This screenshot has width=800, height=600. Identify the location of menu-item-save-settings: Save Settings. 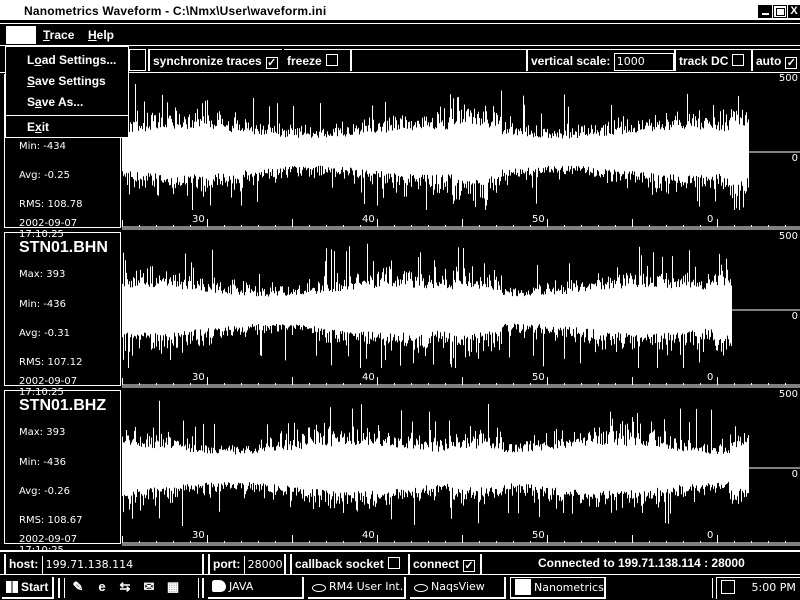
(66, 81).